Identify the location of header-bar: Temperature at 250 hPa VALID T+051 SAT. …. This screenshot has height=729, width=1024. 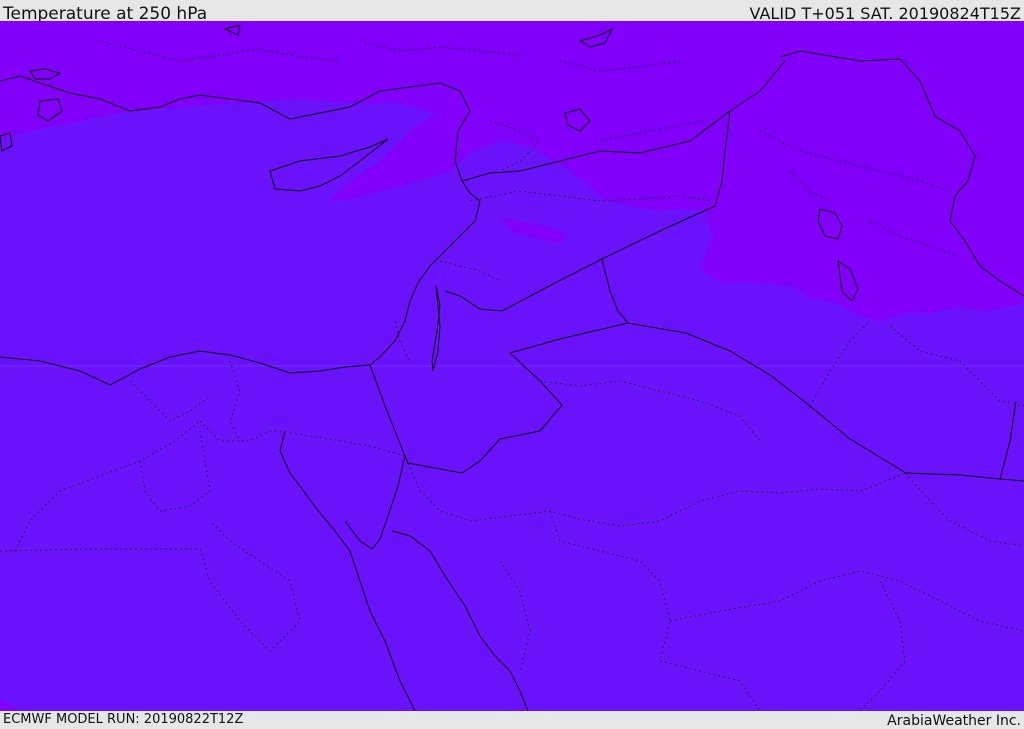
(512, 12).